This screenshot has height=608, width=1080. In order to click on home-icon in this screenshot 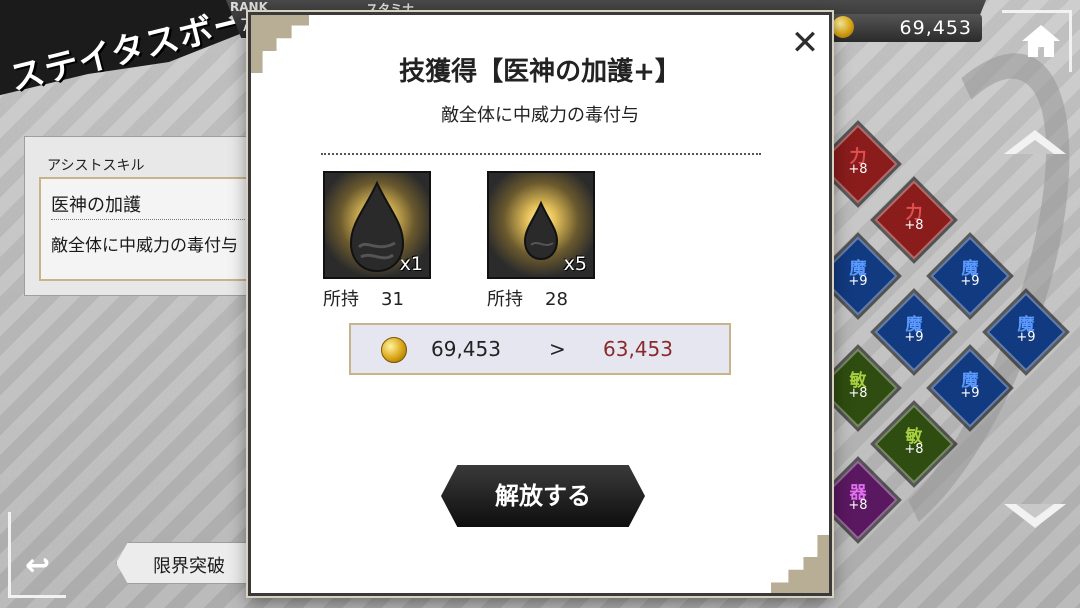, I will do `click(1041, 41)`.